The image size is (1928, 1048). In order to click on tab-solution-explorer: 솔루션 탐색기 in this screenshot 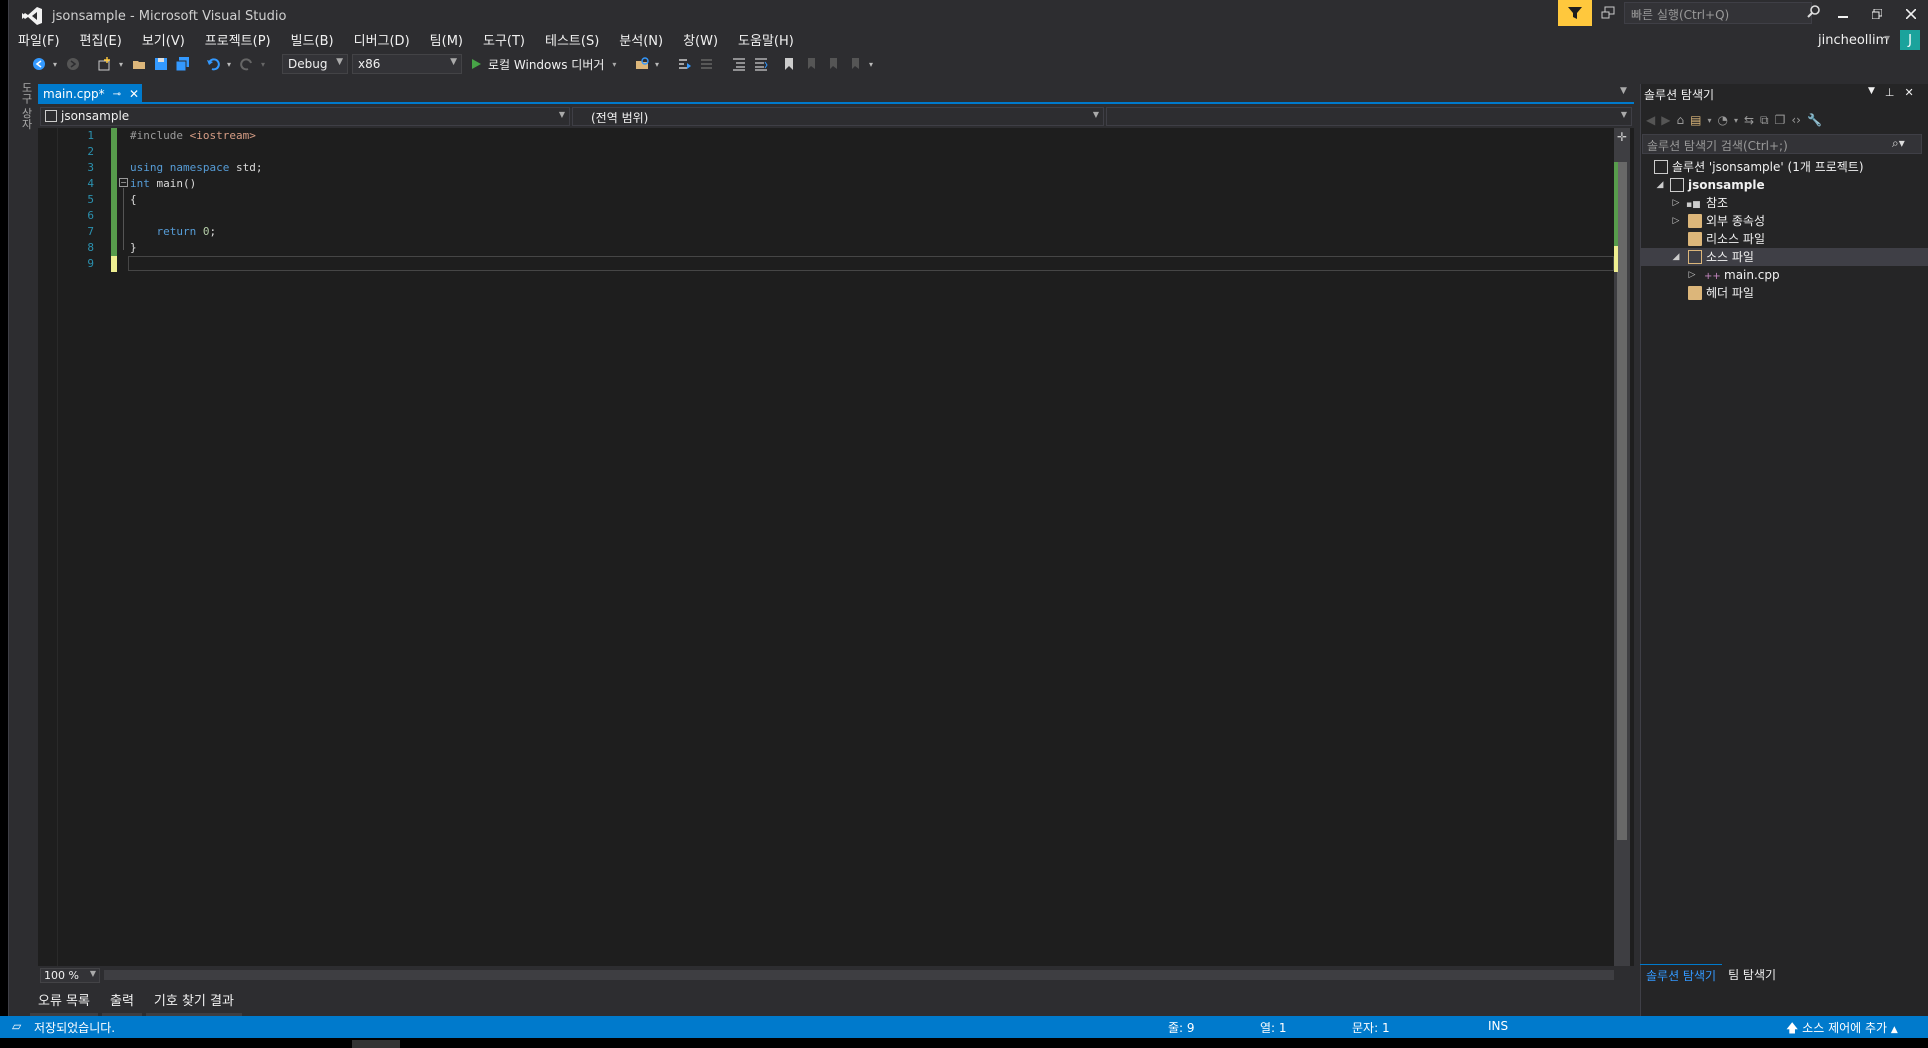, I will do `click(1681, 975)`.